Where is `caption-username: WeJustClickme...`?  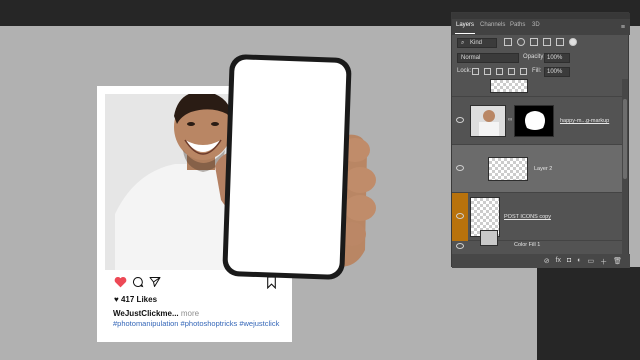 caption-username: WeJustClickme... is located at coordinates (146, 313).